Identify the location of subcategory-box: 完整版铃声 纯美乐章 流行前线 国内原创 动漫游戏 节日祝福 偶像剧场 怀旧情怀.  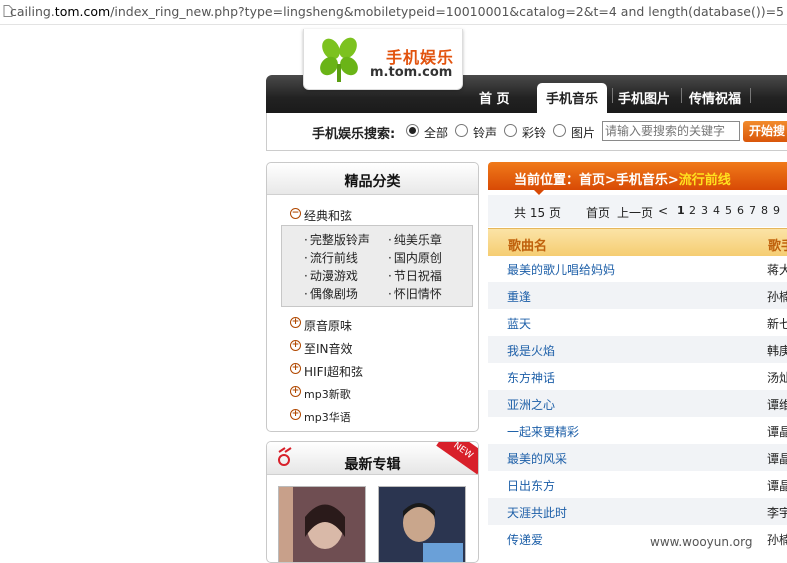
(377, 266).